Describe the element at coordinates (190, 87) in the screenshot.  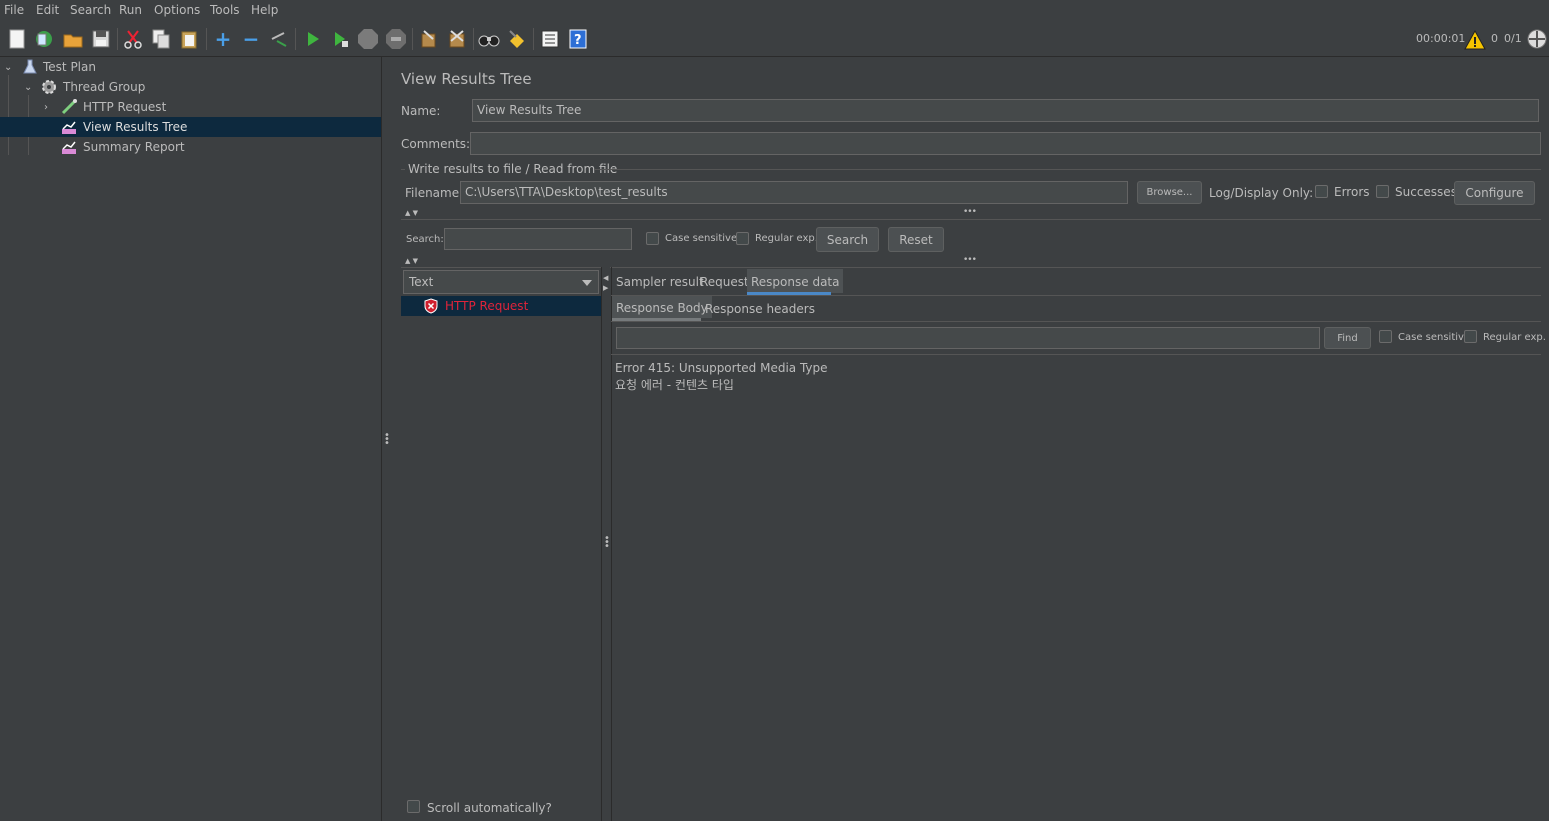
I see `tree-item-thread-group: ⌄ Thread Group` at that location.